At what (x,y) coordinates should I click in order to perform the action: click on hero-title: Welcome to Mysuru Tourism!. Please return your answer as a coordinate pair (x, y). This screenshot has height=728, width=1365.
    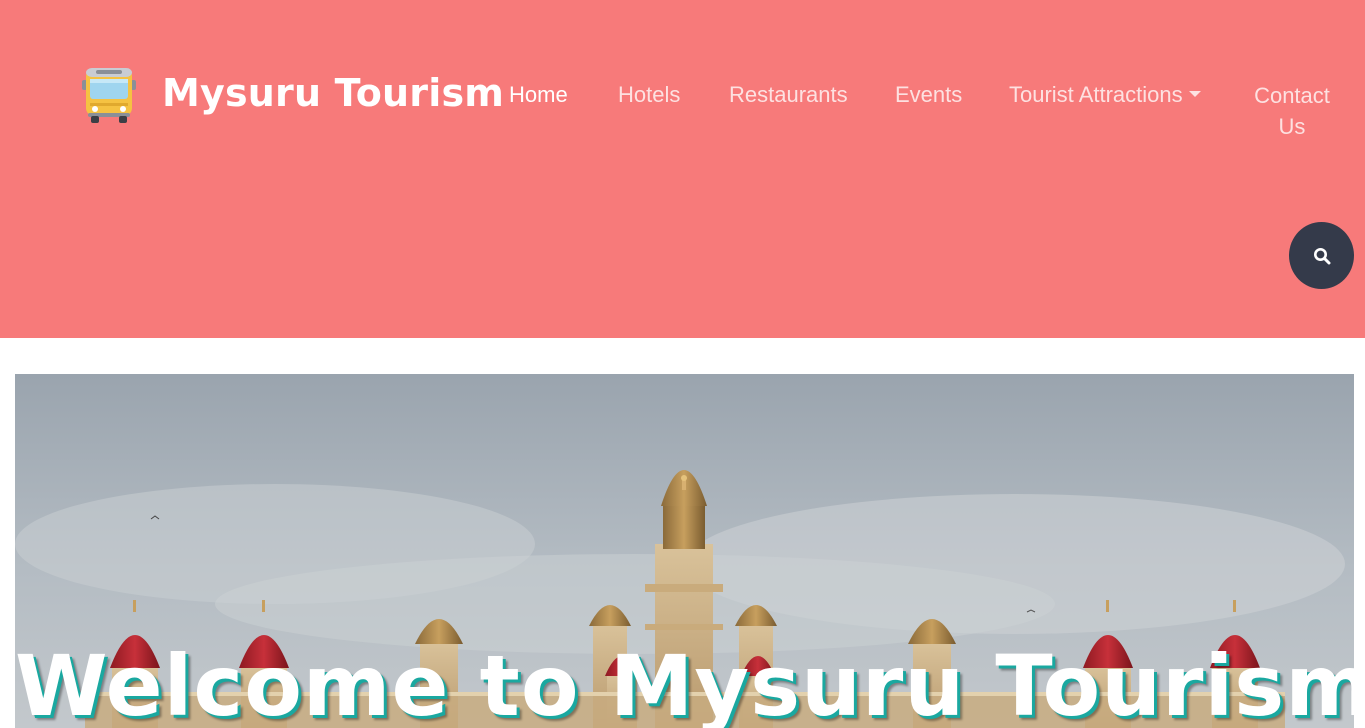
    Looking at the image, I should click on (684, 682).